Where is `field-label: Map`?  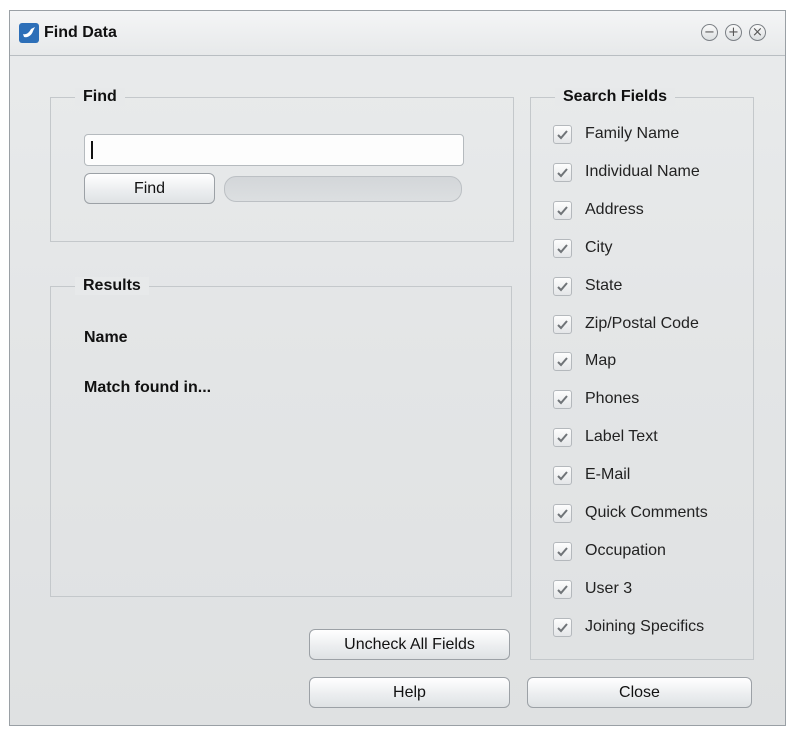 field-label: Map is located at coordinates (601, 360).